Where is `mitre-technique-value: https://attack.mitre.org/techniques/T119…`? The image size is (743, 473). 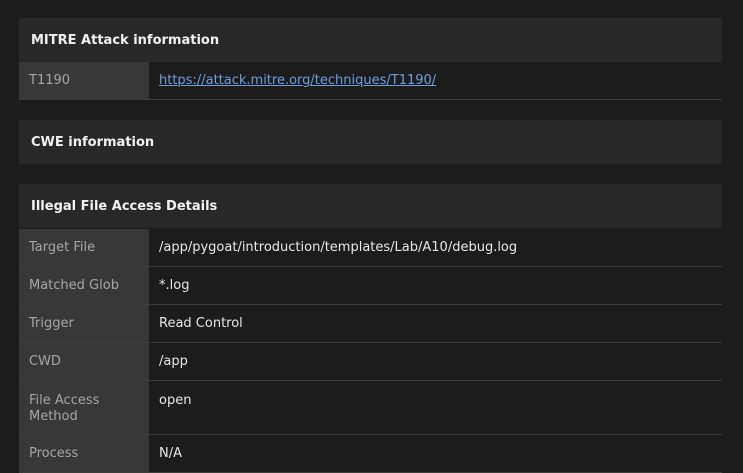
mitre-technique-value: https://attack.mitre.org/techniques/T119… is located at coordinates (435, 80).